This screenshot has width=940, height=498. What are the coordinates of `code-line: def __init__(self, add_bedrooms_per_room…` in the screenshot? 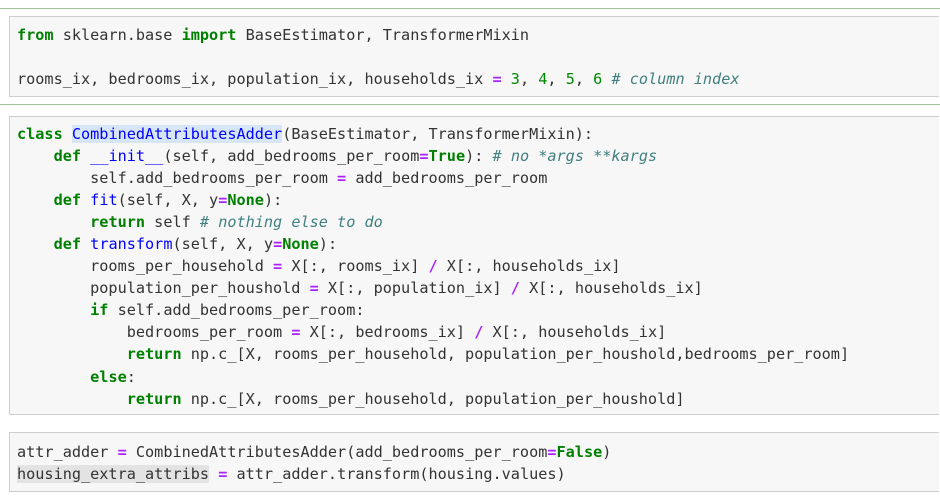 It's located at (337, 156).